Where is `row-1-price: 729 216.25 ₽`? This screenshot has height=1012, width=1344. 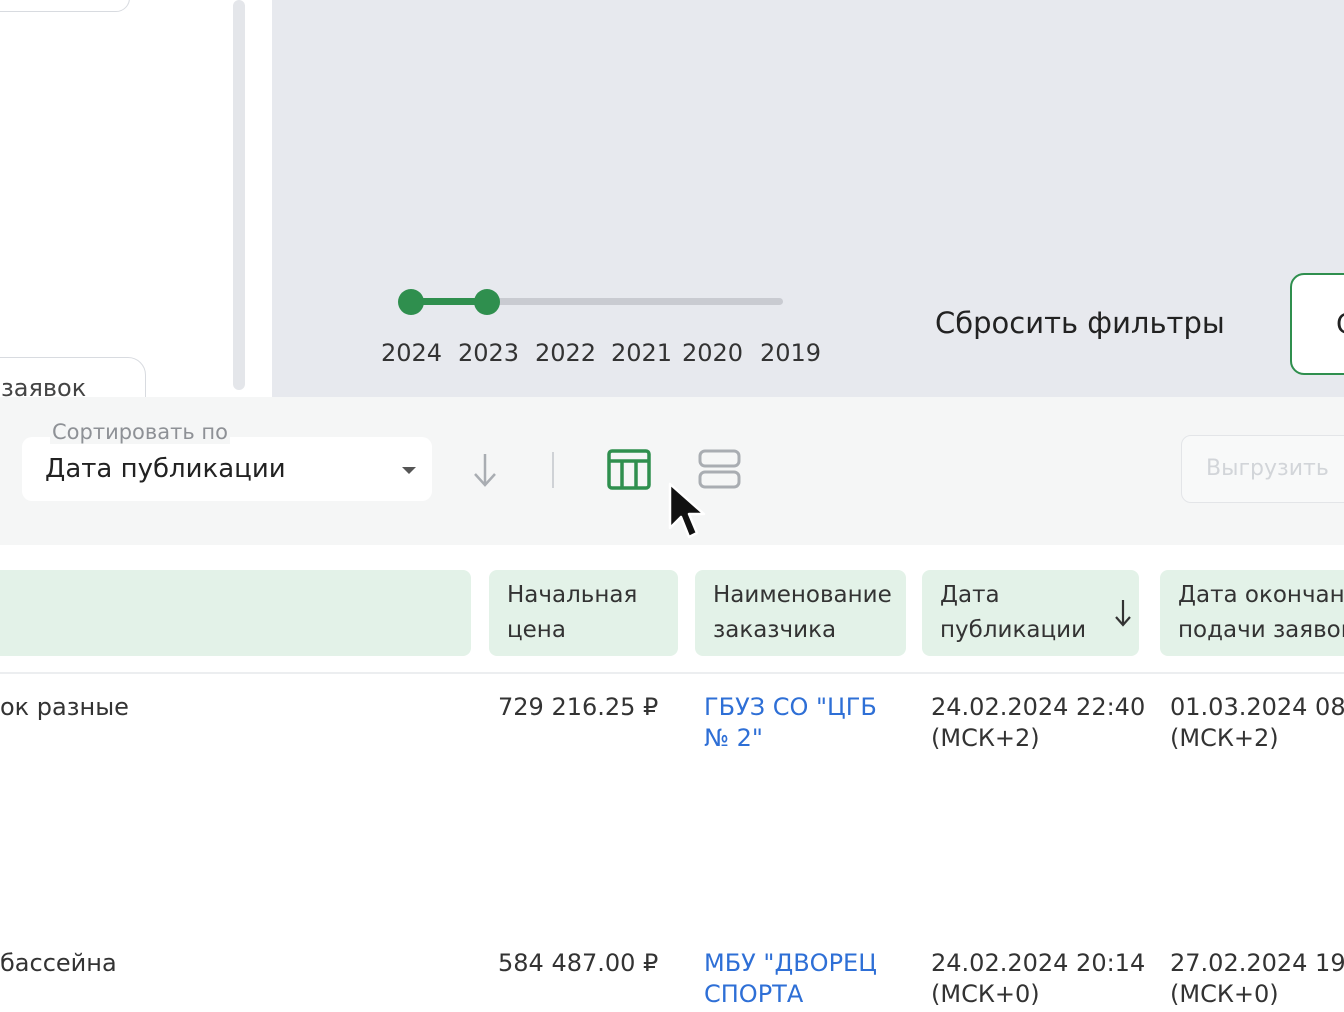
row-1-price: 729 216.25 ₽ is located at coordinates (578, 707).